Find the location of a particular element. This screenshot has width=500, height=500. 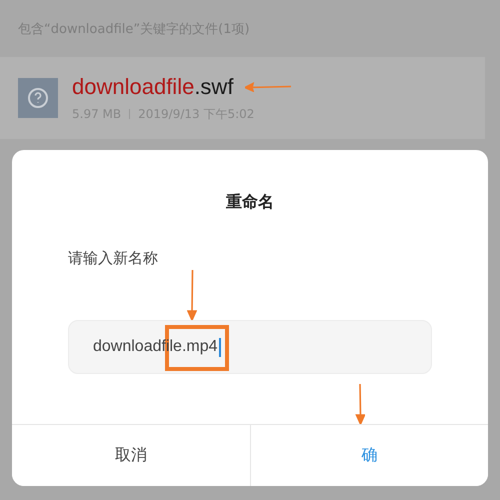

field-label: 请输入新名称 is located at coordinates (113, 258).